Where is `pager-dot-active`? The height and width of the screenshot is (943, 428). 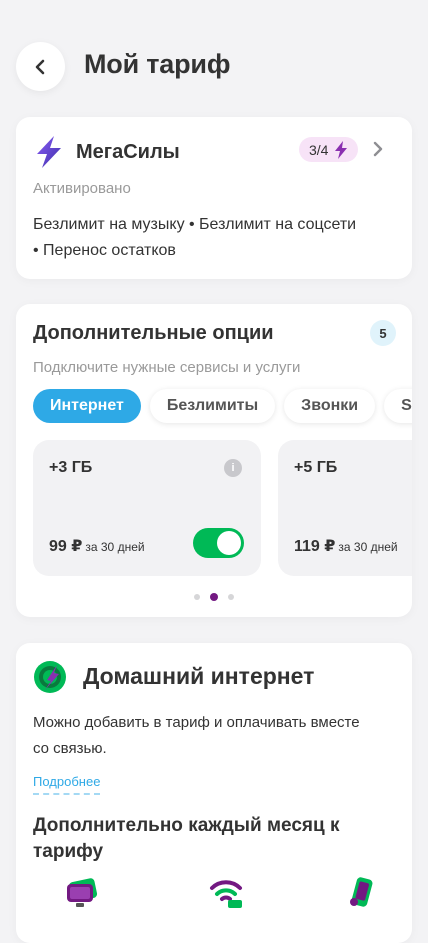 pager-dot-active is located at coordinates (214, 597).